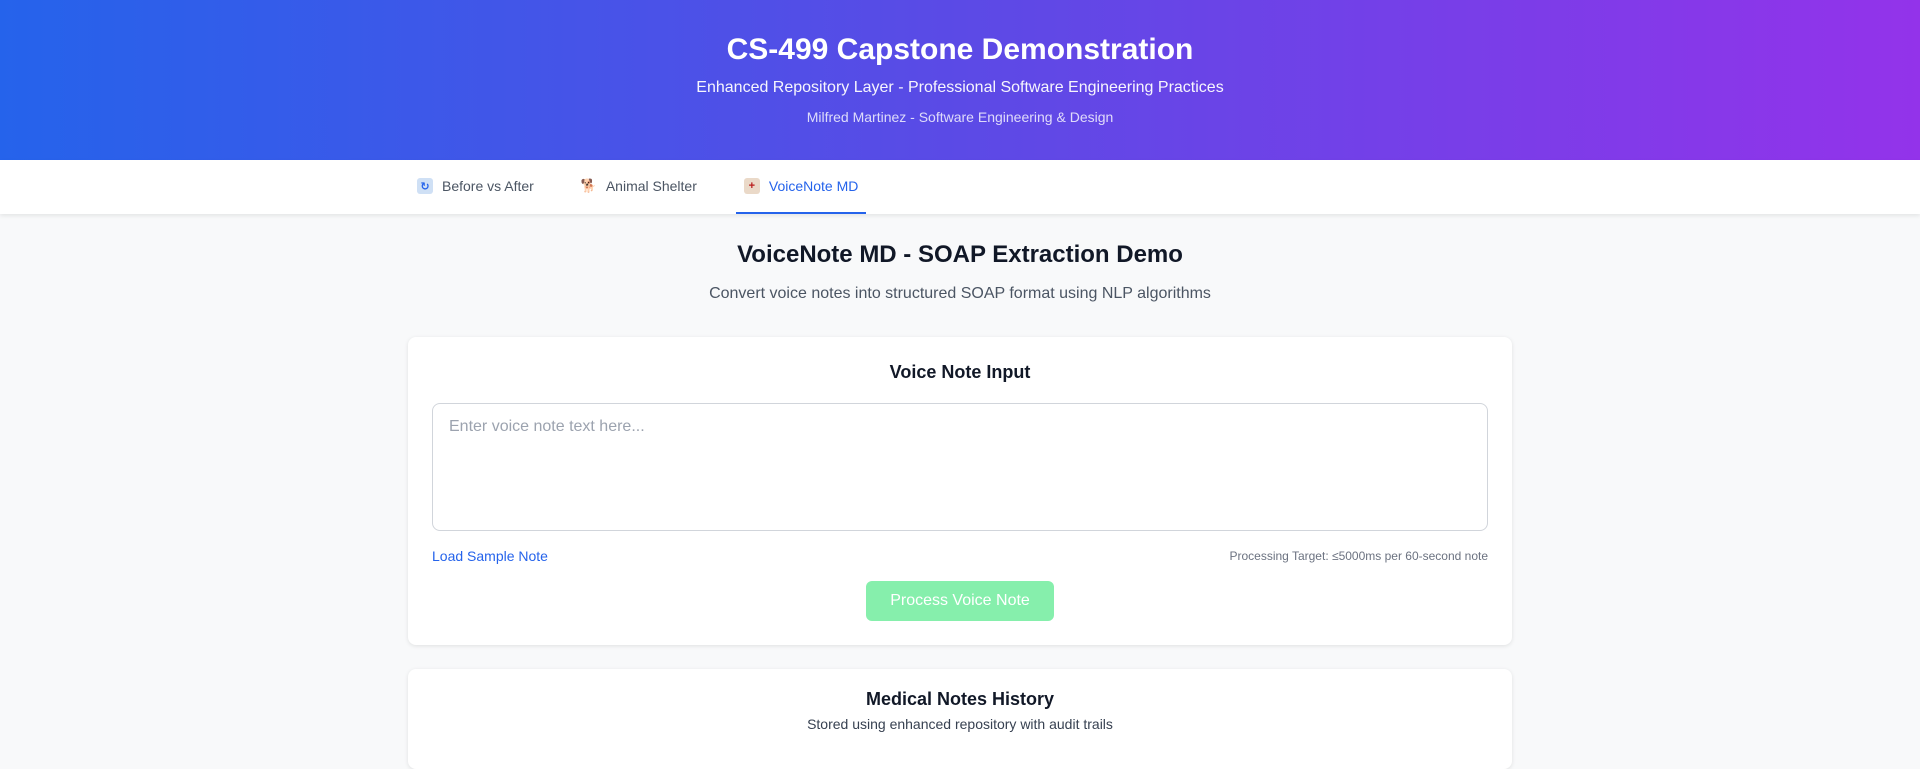  I want to click on tab-before-vs-after: ↻ Before vs After, so click(475, 187).